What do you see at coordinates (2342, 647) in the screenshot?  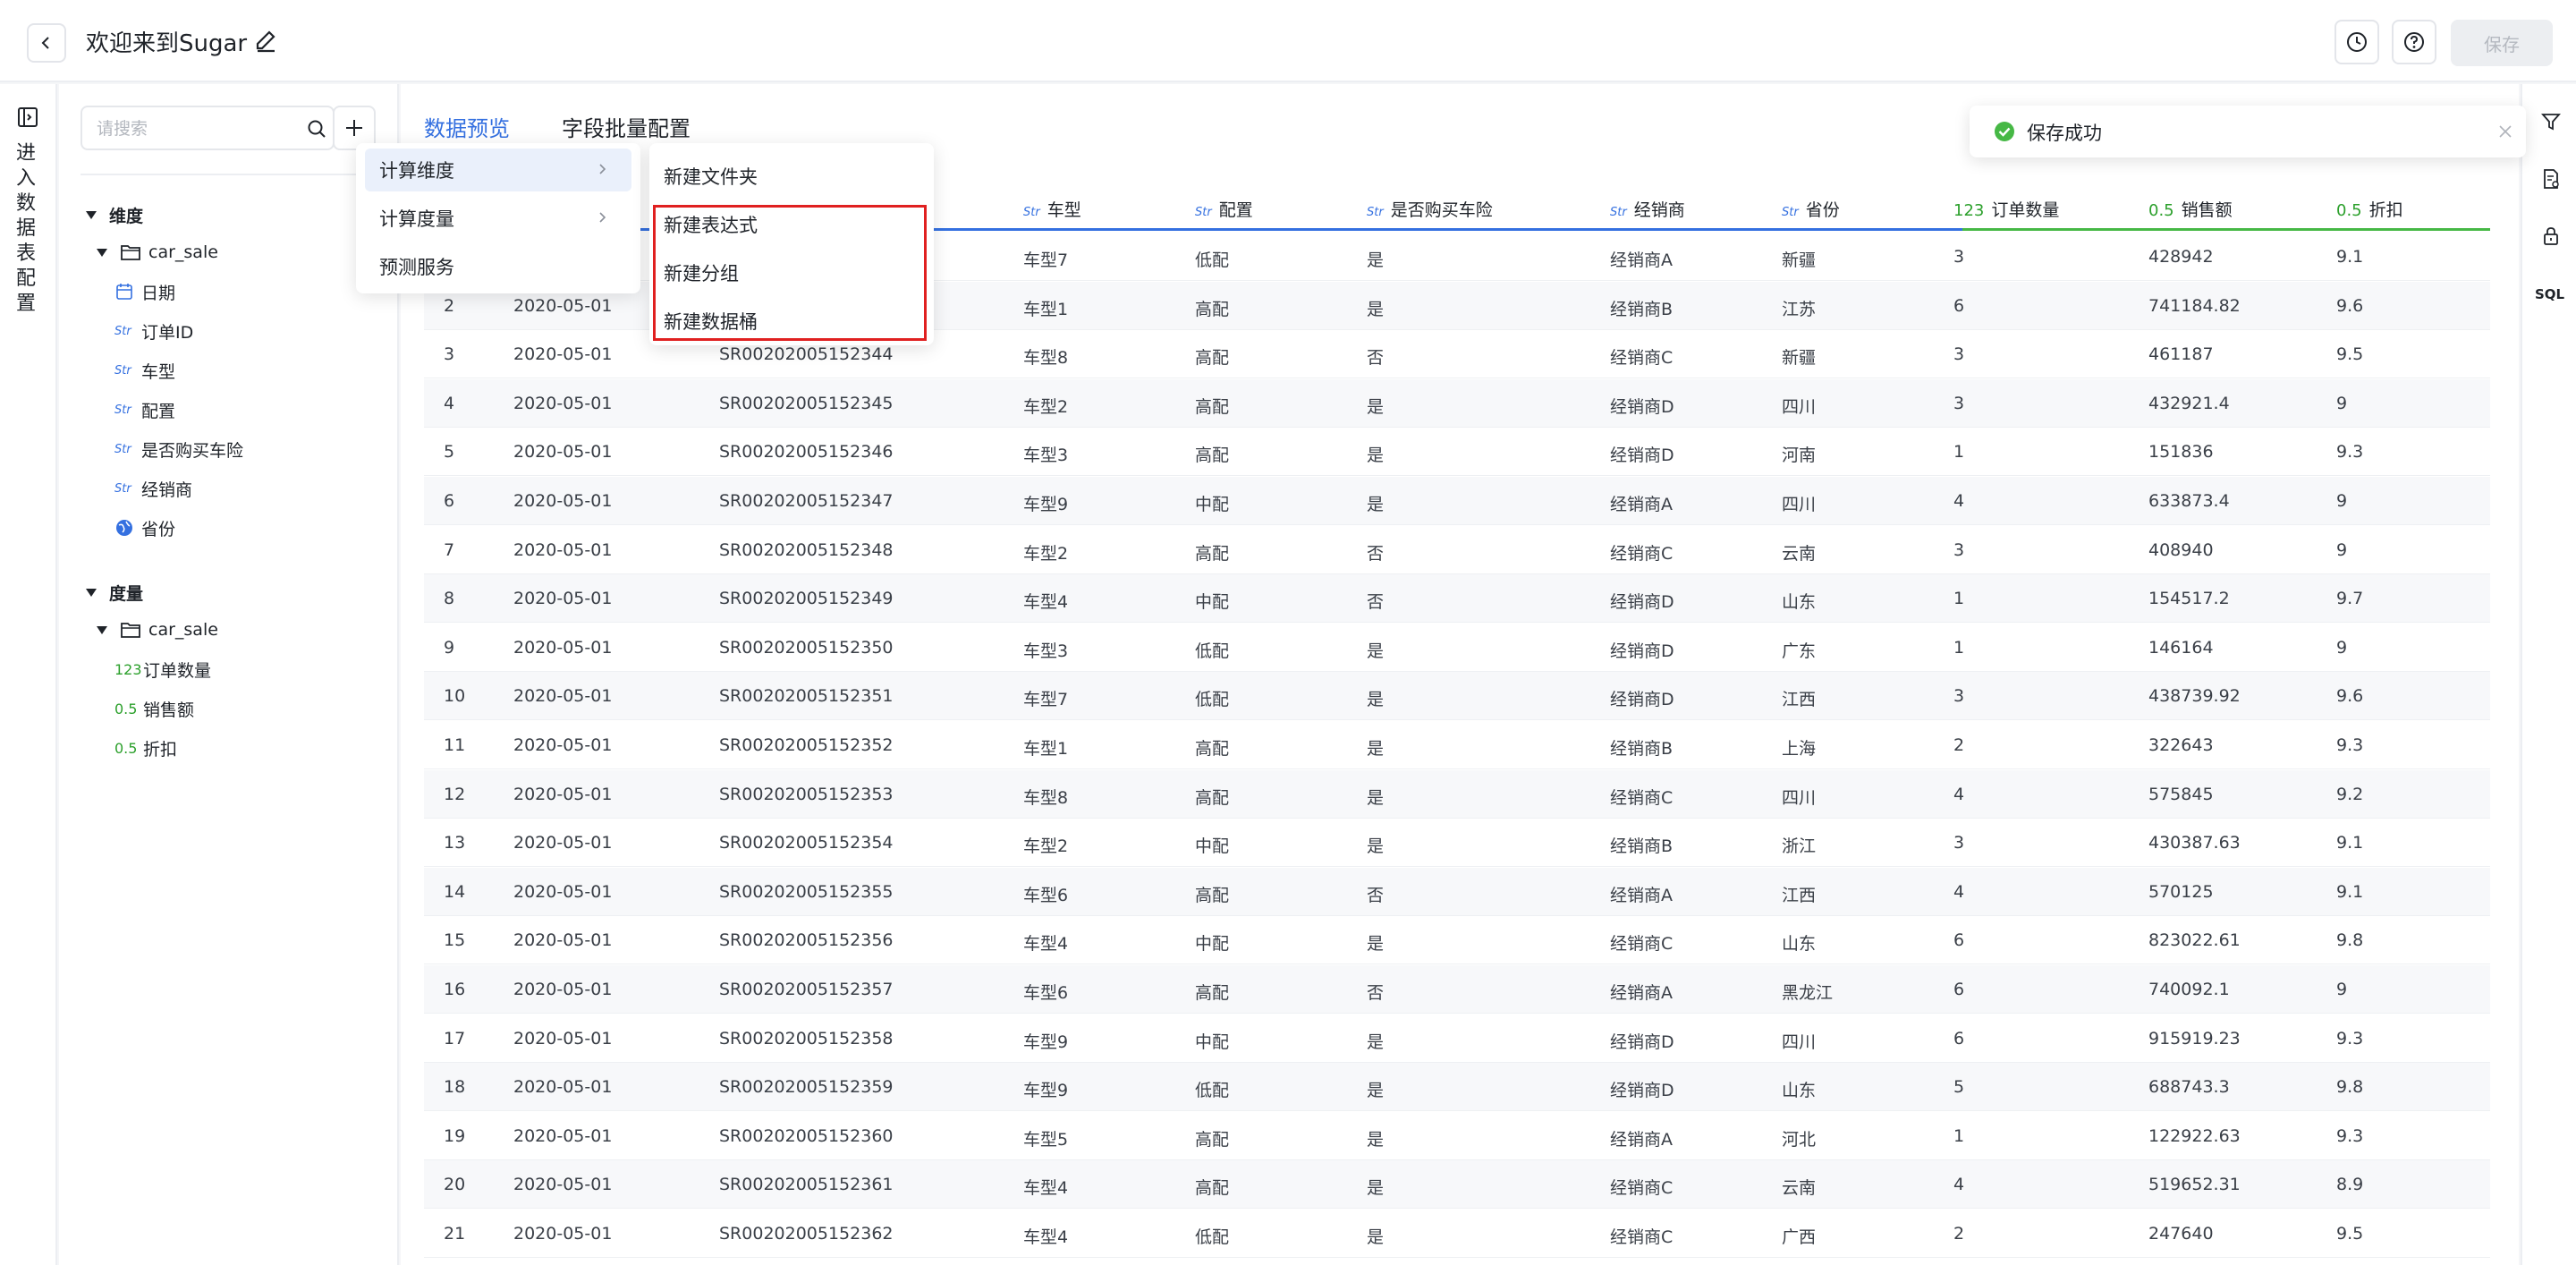 I see `table-cell: 9` at bounding box center [2342, 647].